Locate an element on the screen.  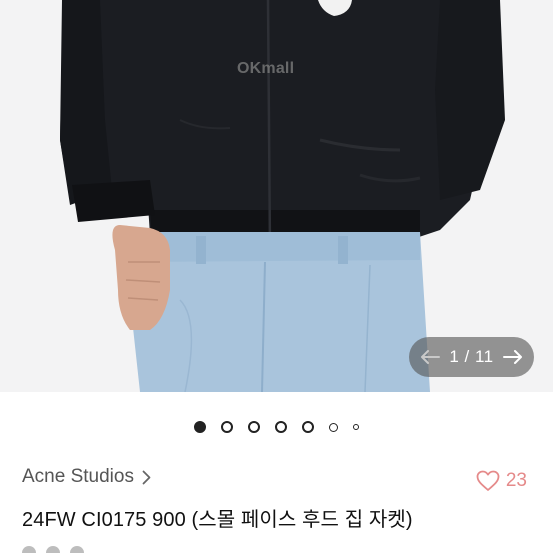
heart-outline-icon is located at coordinates (488, 480).